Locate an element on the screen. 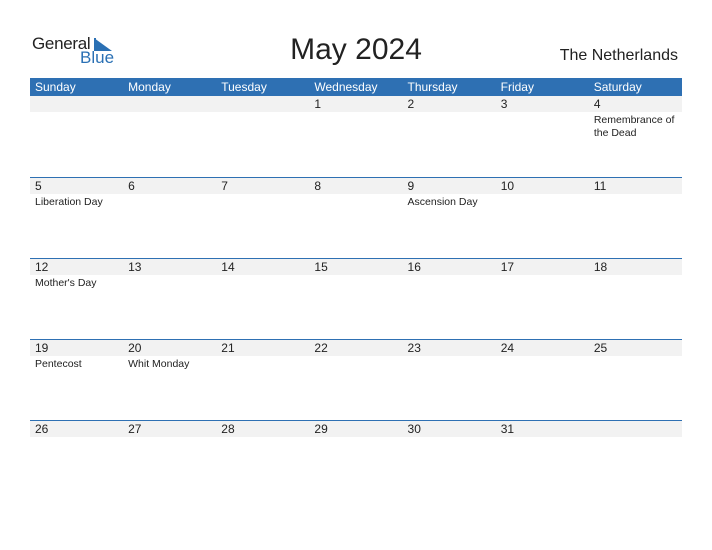 The width and height of the screenshot is (712, 550). day-number: 26 is located at coordinates (42, 429).